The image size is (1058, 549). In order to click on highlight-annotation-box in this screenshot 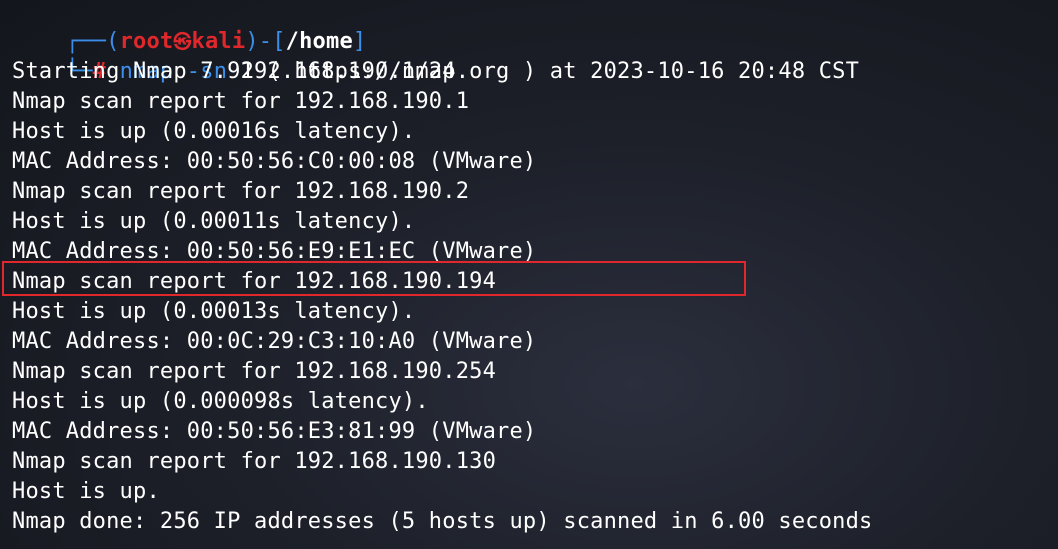, I will do `click(374, 278)`.